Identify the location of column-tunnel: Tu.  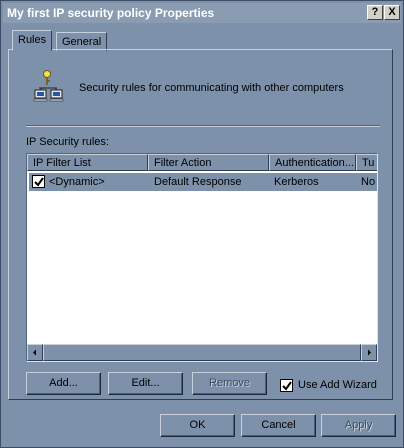
(366, 162).